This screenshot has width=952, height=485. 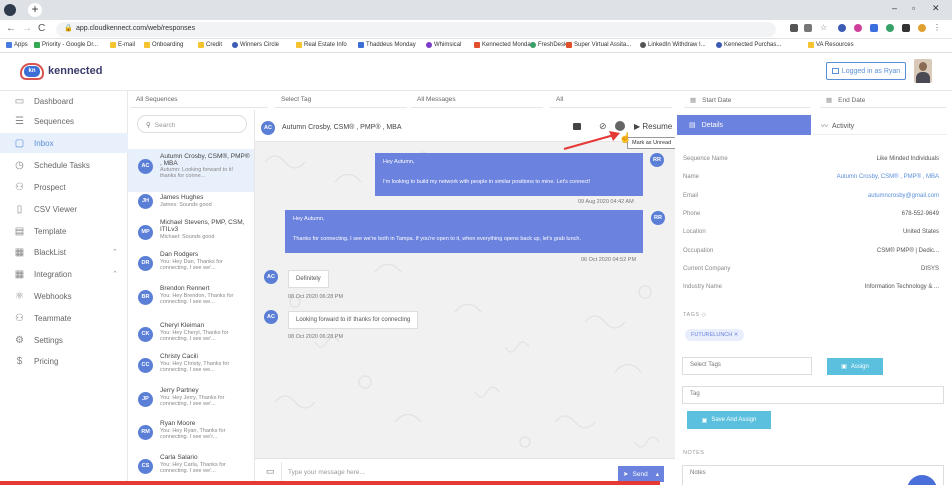 What do you see at coordinates (865, 29) in the screenshot?
I see `extension-icons: ☆ ⋮` at bounding box center [865, 29].